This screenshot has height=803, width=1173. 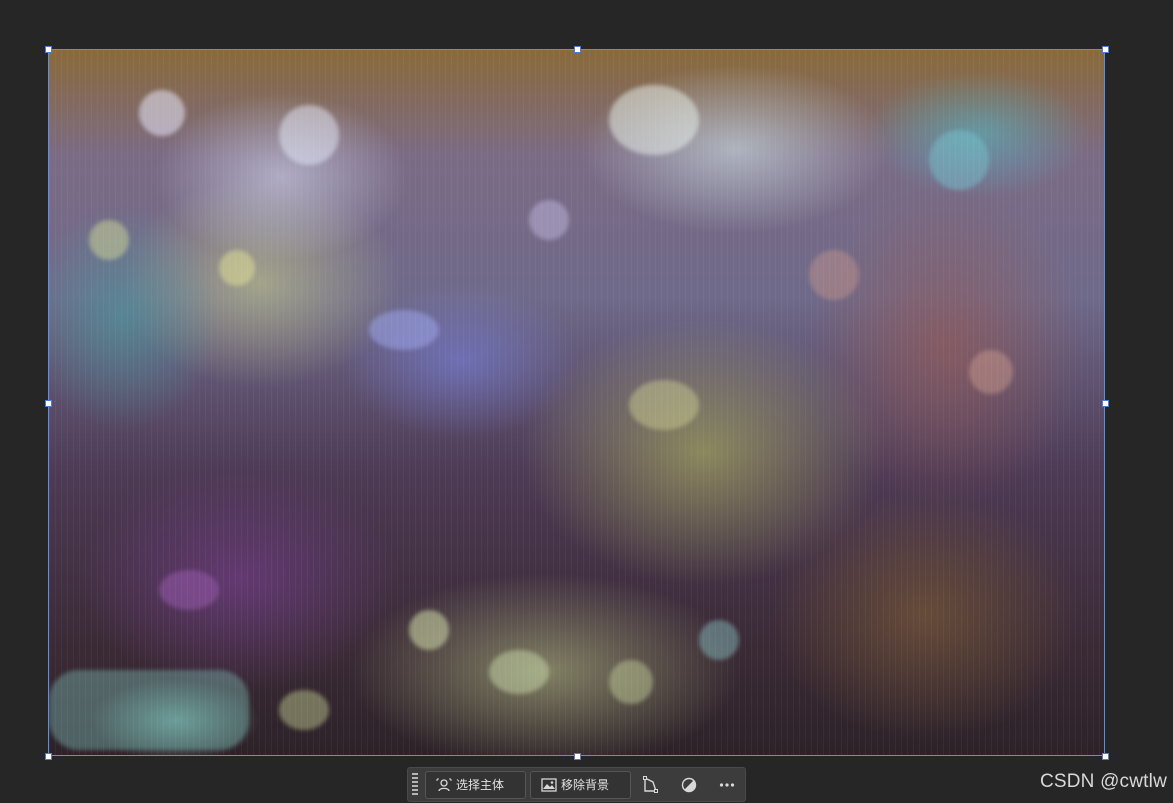 What do you see at coordinates (577, 756) in the screenshot?
I see `transform-handle-bottom-center` at bounding box center [577, 756].